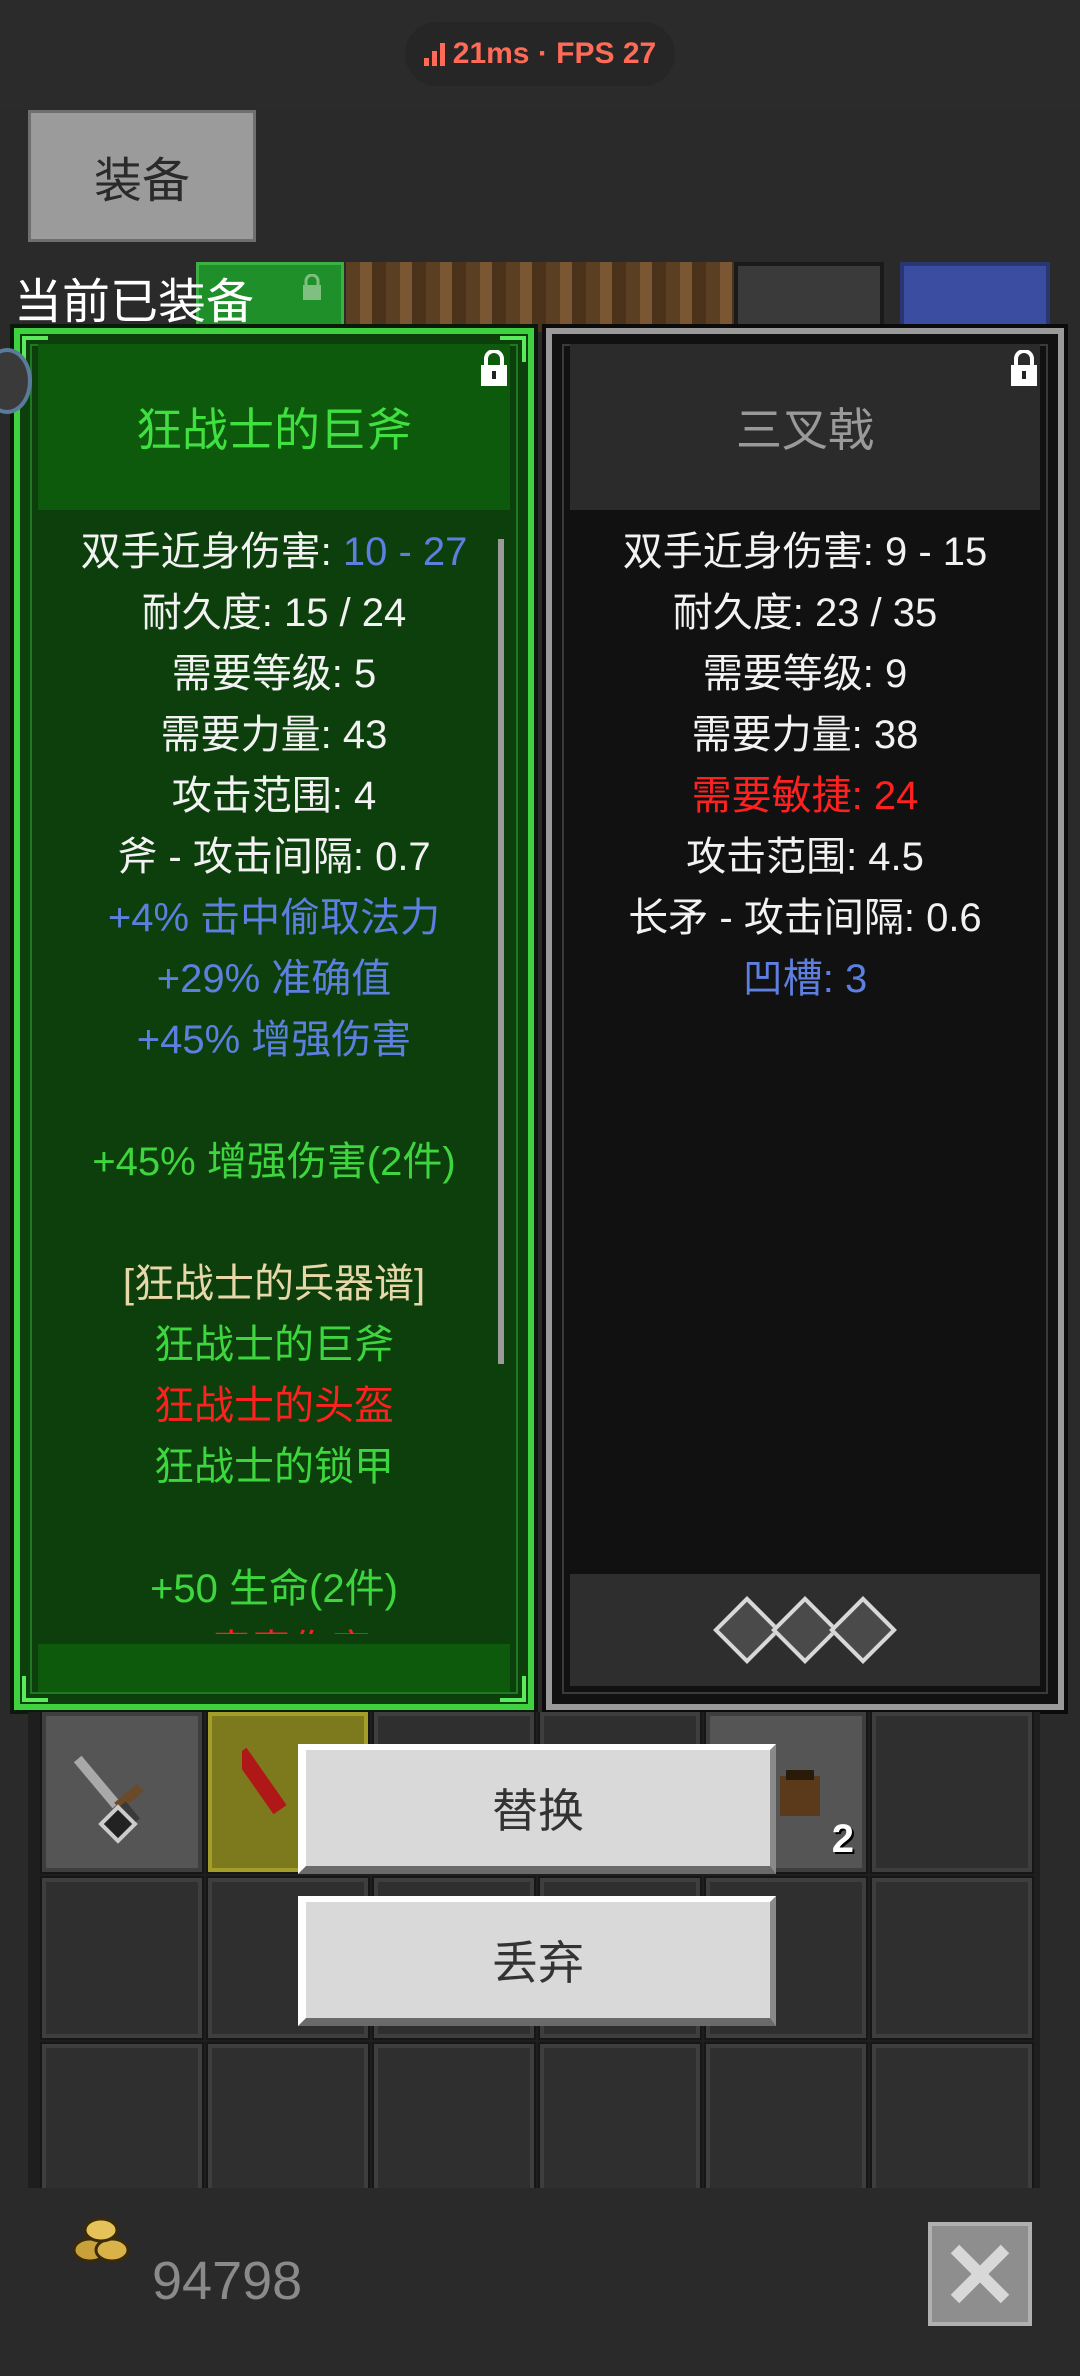 The width and height of the screenshot is (1080, 2376). I want to click on stat-text: 耐久度: 15 / 24, so click(274, 613).